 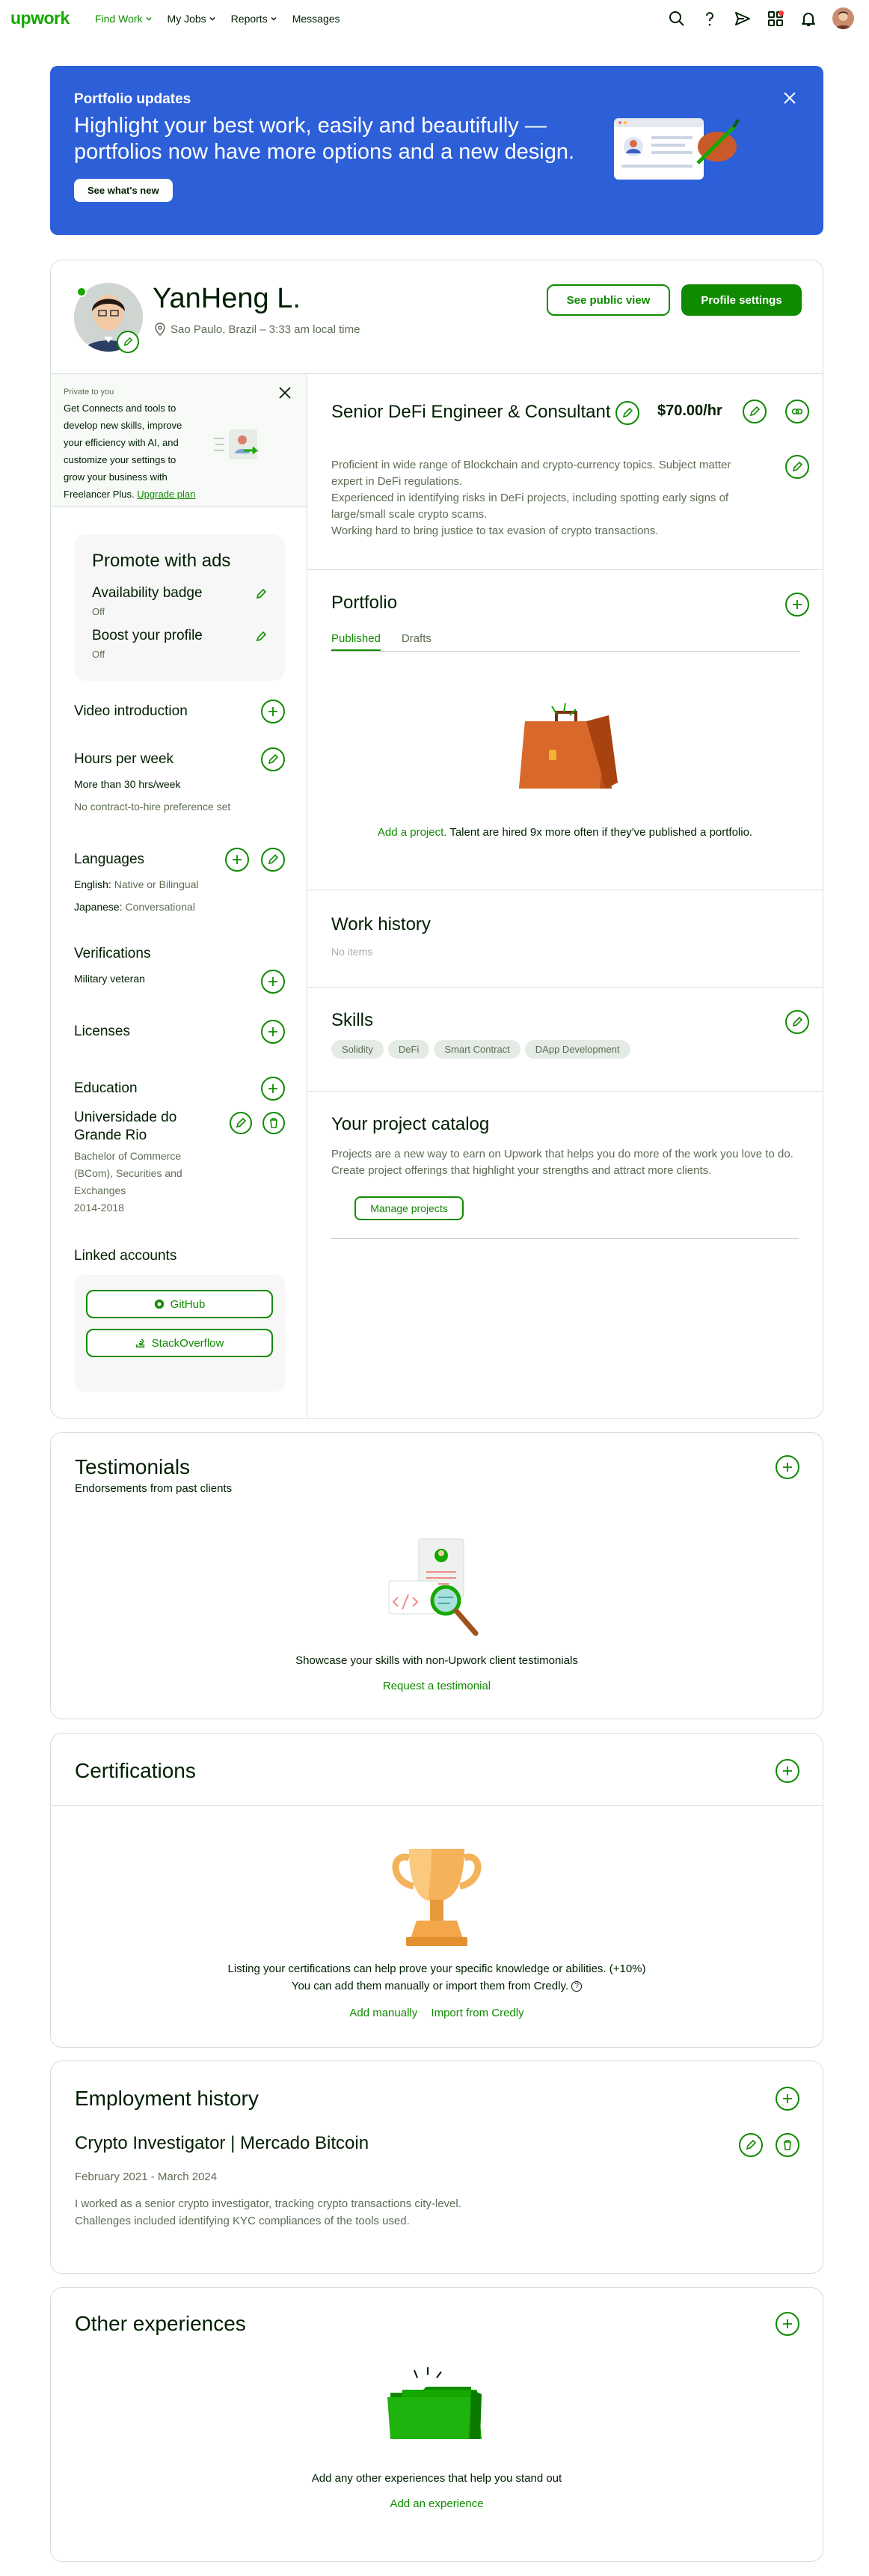 I want to click on github-button: GitHub, so click(x=179, y=1304).